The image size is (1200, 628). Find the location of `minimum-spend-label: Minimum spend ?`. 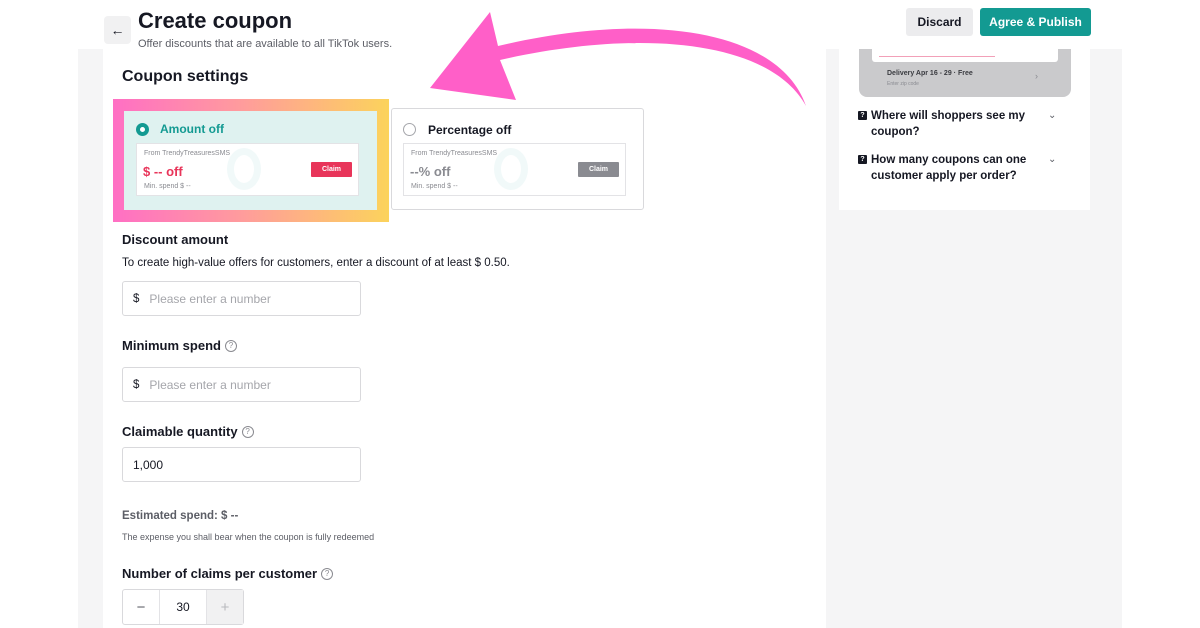

minimum-spend-label: Minimum spend ? is located at coordinates (179, 345).